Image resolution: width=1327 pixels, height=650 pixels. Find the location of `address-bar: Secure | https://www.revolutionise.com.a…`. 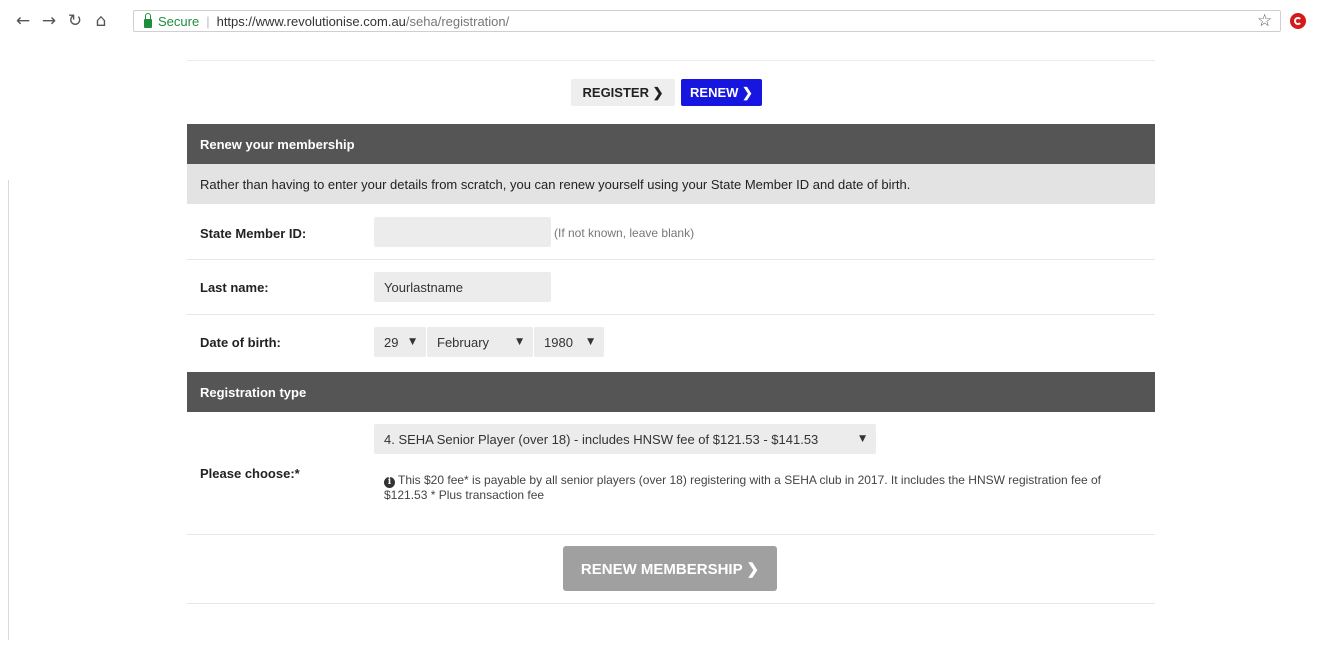

address-bar: Secure | https://www.revolutionise.com.a… is located at coordinates (707, 21).